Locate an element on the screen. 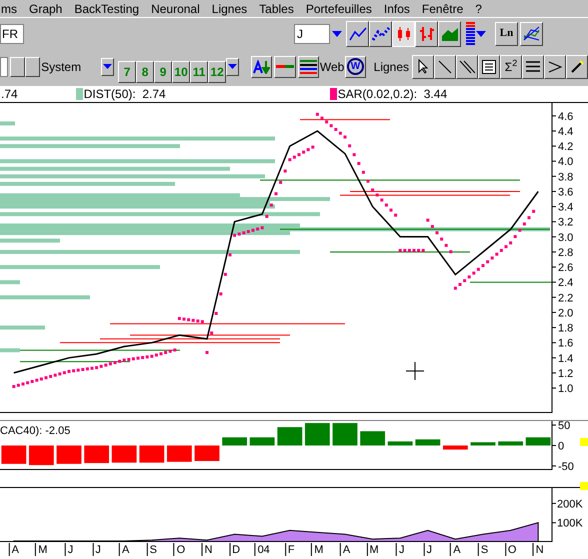 This screenshot has height=559, width=588. axis-label: 4.2 is located at coordinates (566, 147).